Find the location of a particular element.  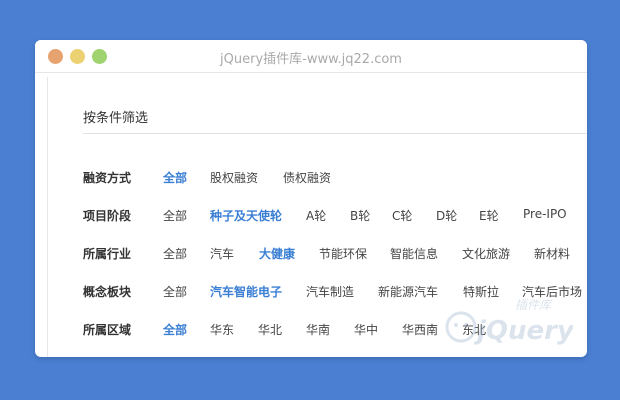

filter-row-label: 项目阶段 is located at coordinates (107, 216).